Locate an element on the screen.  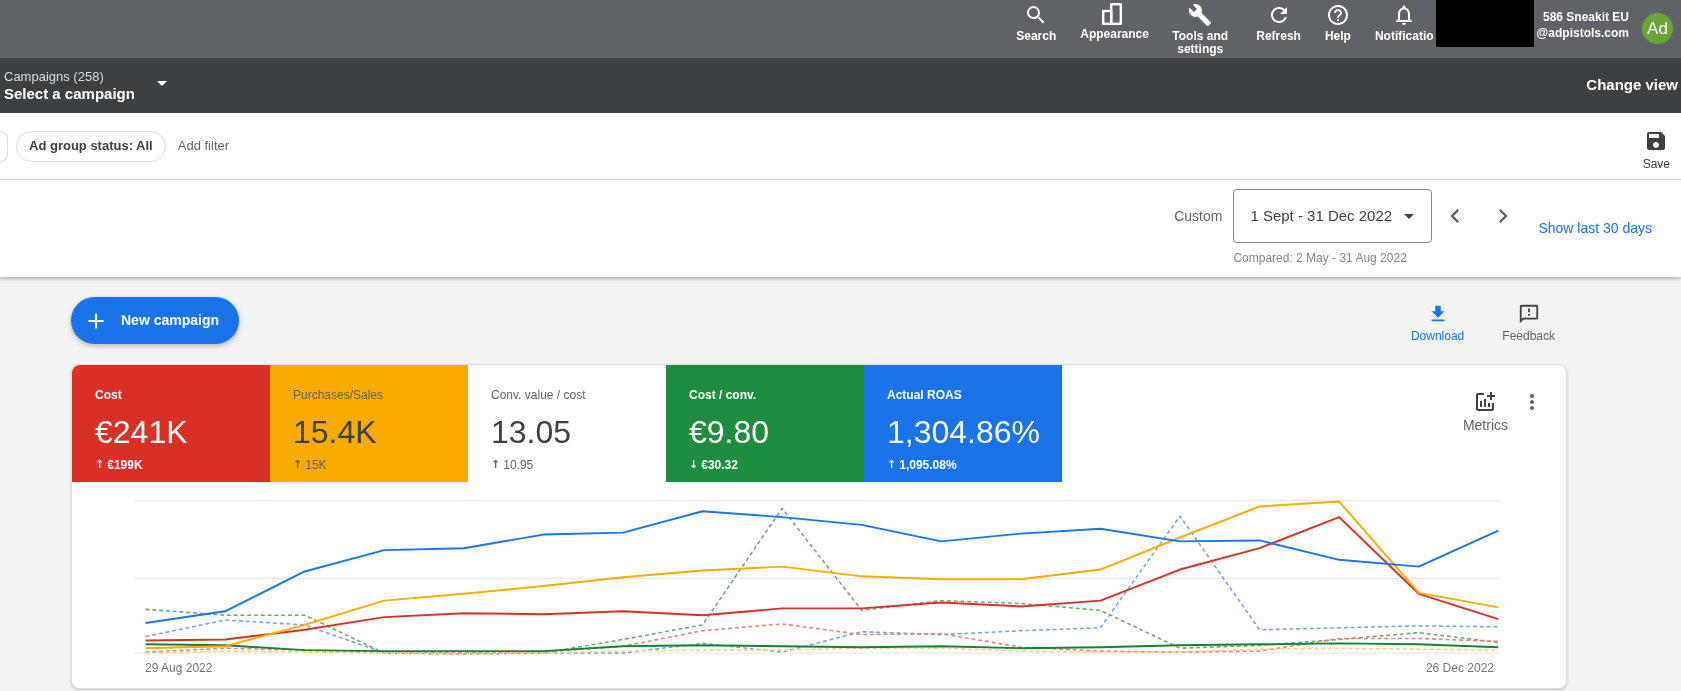
metric-value: 1,304.86% is located at coordinates (963, 432).